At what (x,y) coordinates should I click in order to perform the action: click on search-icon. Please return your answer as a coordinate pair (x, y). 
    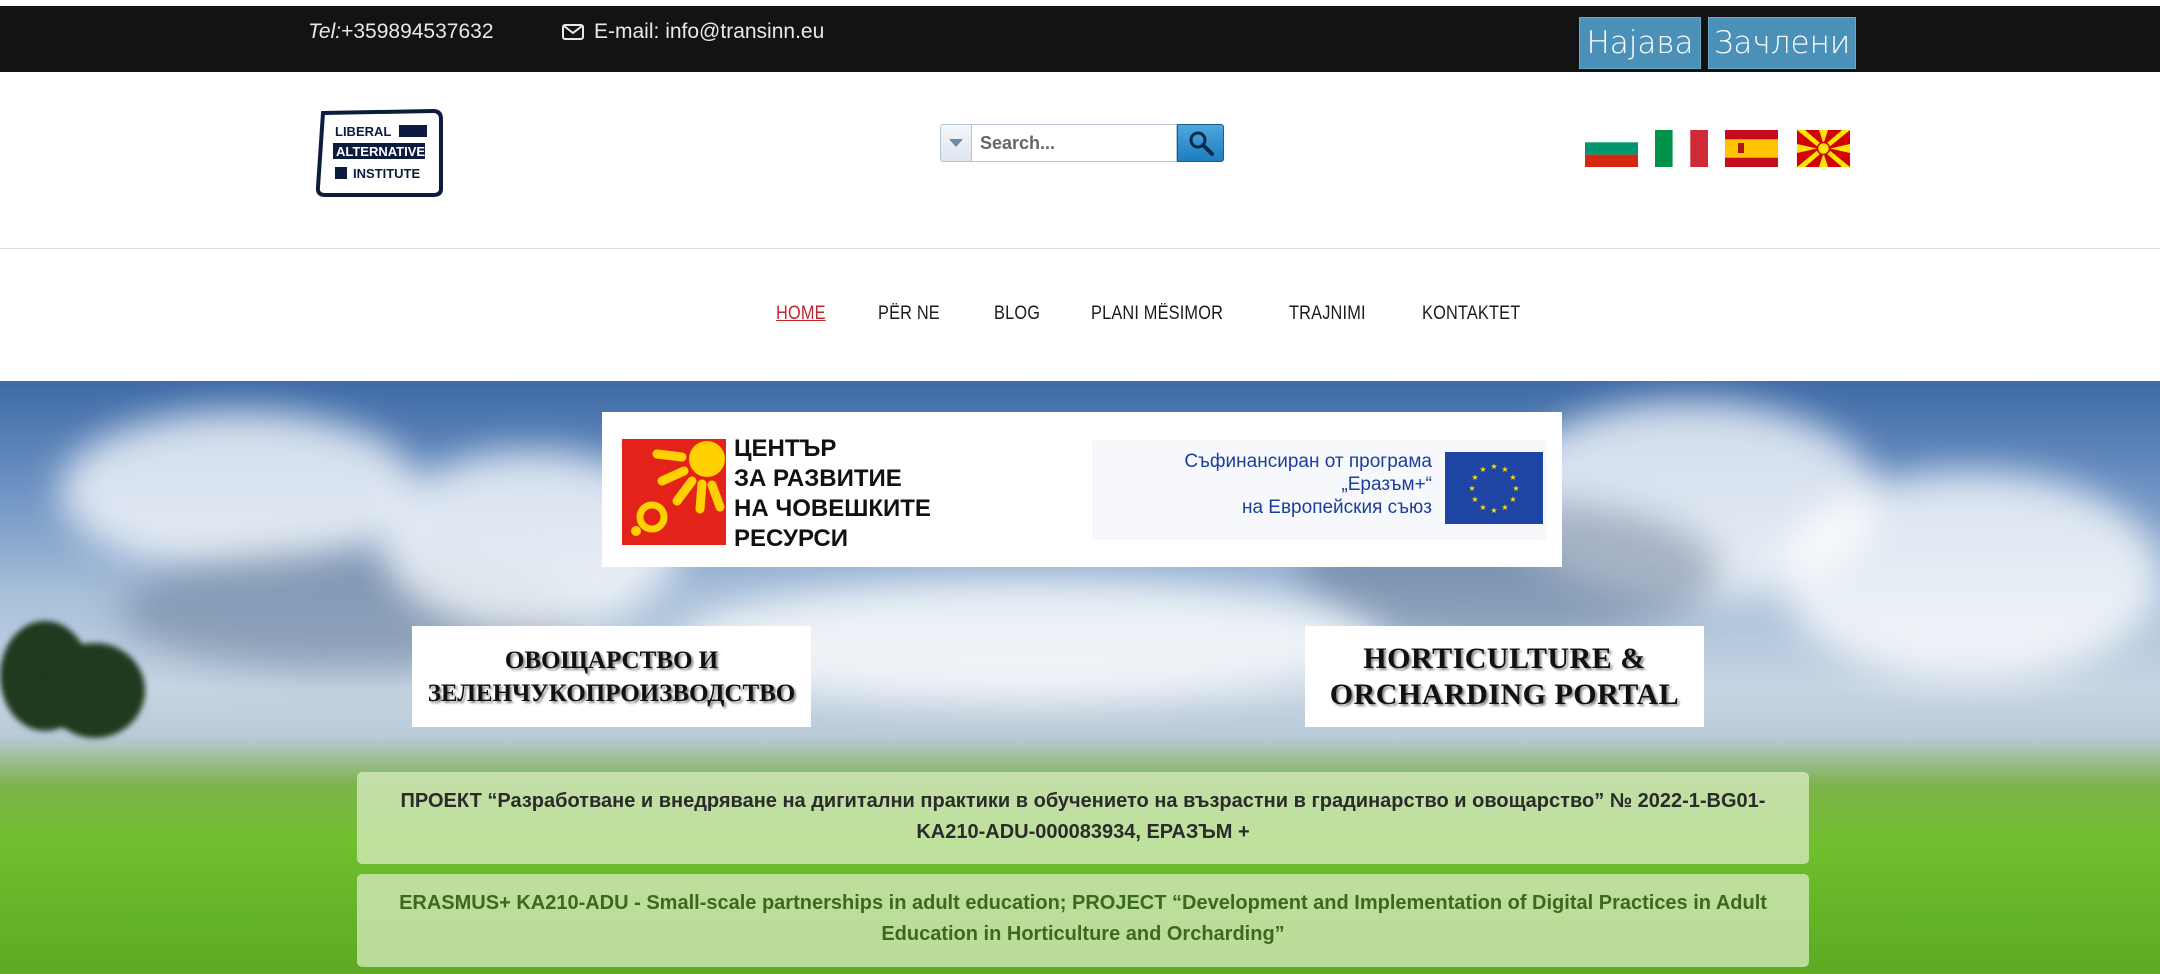
    Looking at the image, I should click on (1201, 143).